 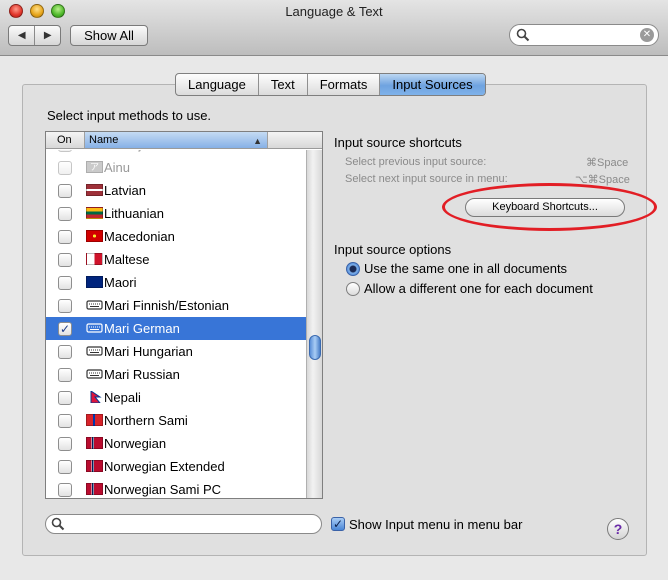 I want to click on list-scrollbar, so click(x=314, y=324).